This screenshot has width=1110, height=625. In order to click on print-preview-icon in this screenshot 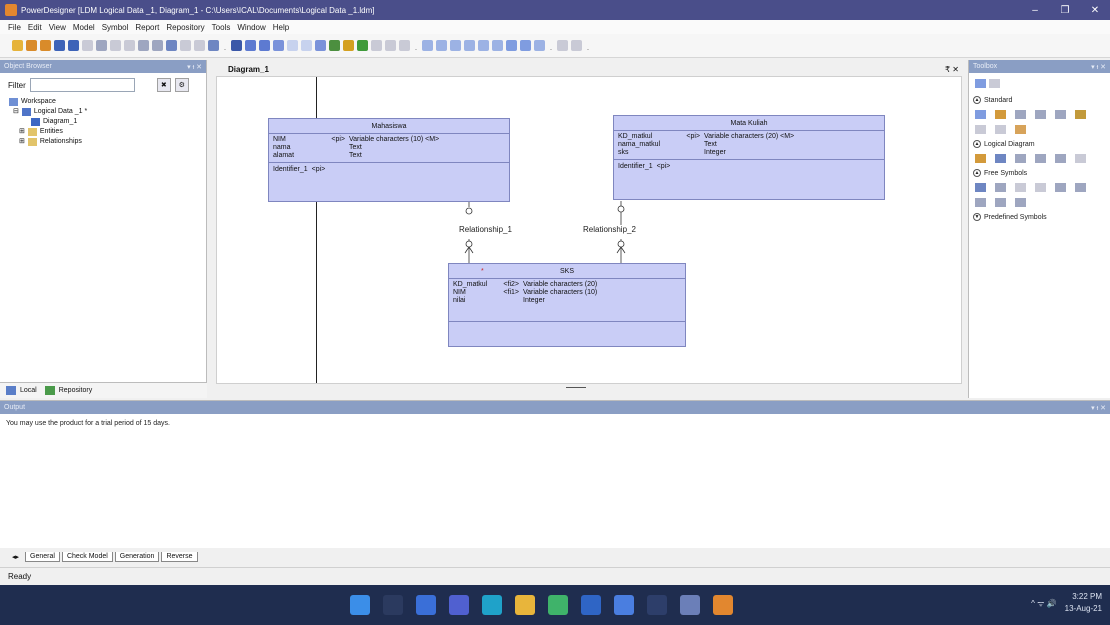, I will do `click(87, 45)`.